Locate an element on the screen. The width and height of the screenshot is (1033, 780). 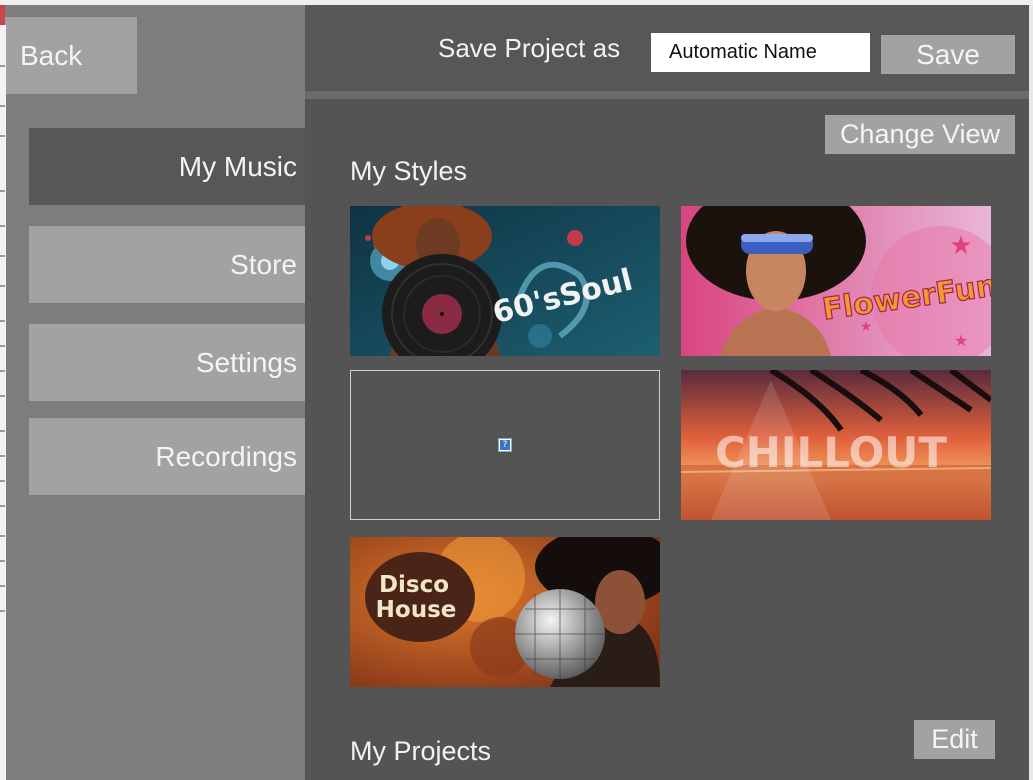
chillout-label: CHILLOUT is located at coordinates (831, 452).